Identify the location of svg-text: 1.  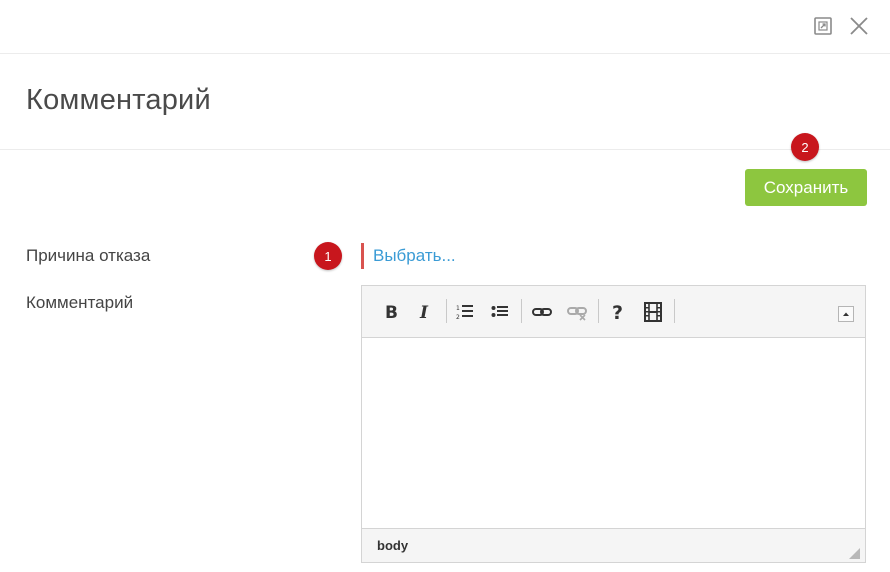
(458, 308).